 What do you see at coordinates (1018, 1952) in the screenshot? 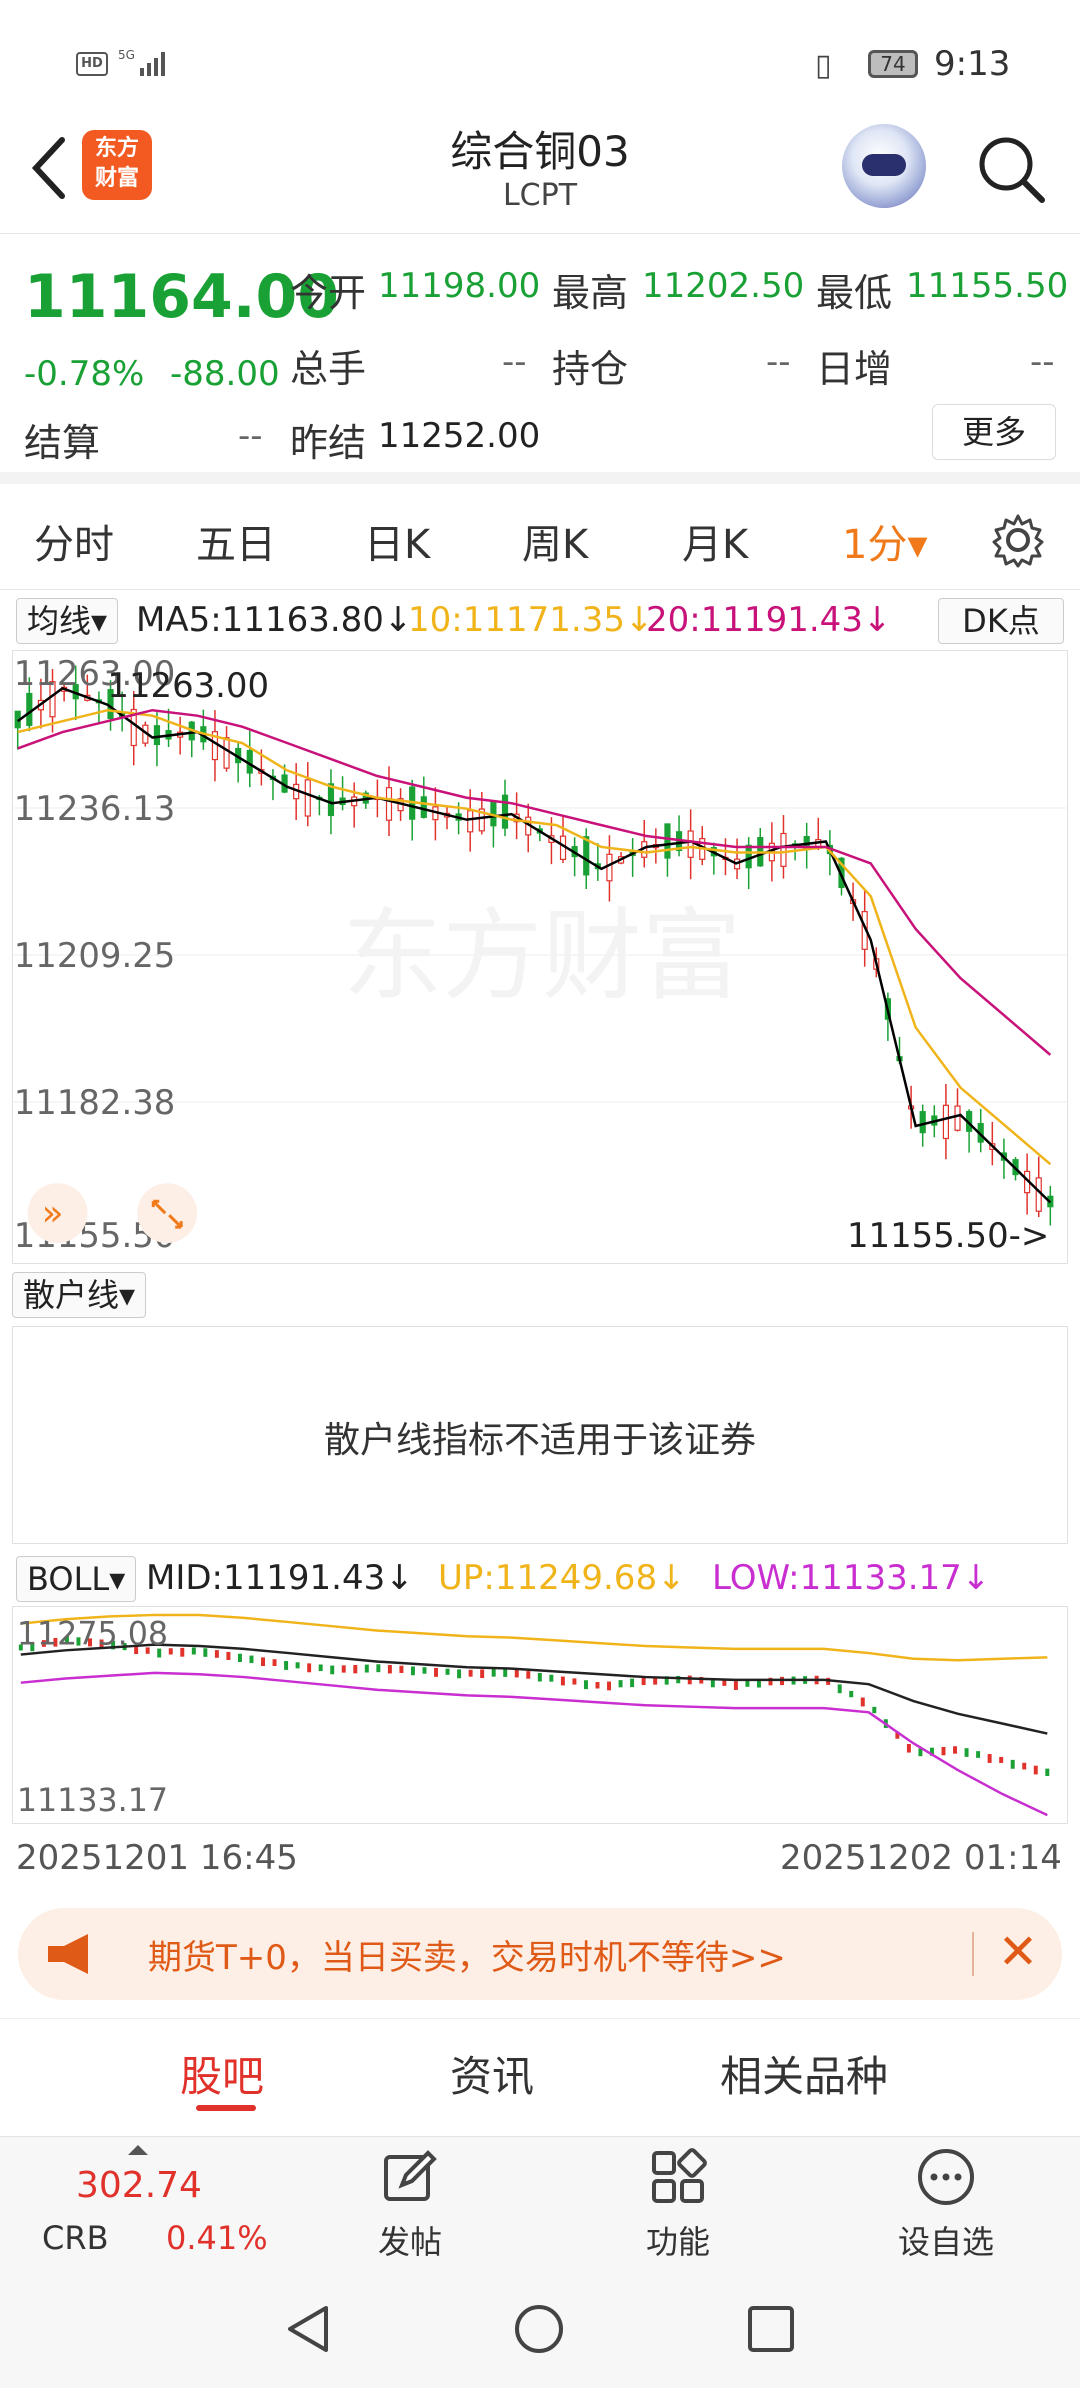
I see `close-icon: ✕` at bounding box center [1018, 1952].